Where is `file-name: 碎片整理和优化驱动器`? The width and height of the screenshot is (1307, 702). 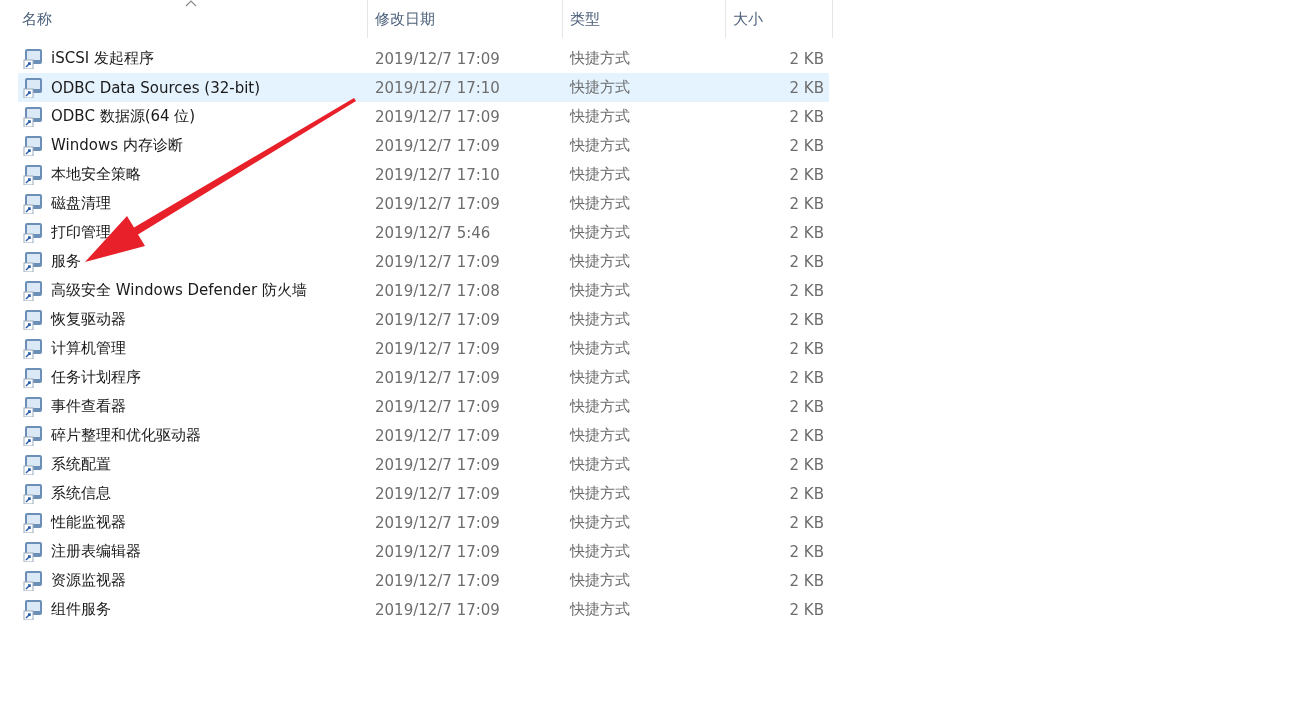
file-name: 碎片整理和优化驱动器 is located at coordinates (126, 435).